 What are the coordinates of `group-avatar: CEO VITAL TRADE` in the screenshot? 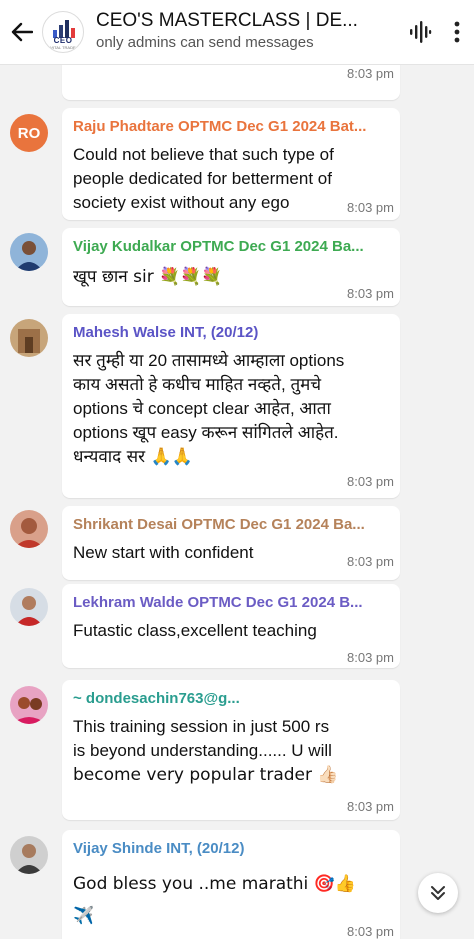 It's located at (63, 32).